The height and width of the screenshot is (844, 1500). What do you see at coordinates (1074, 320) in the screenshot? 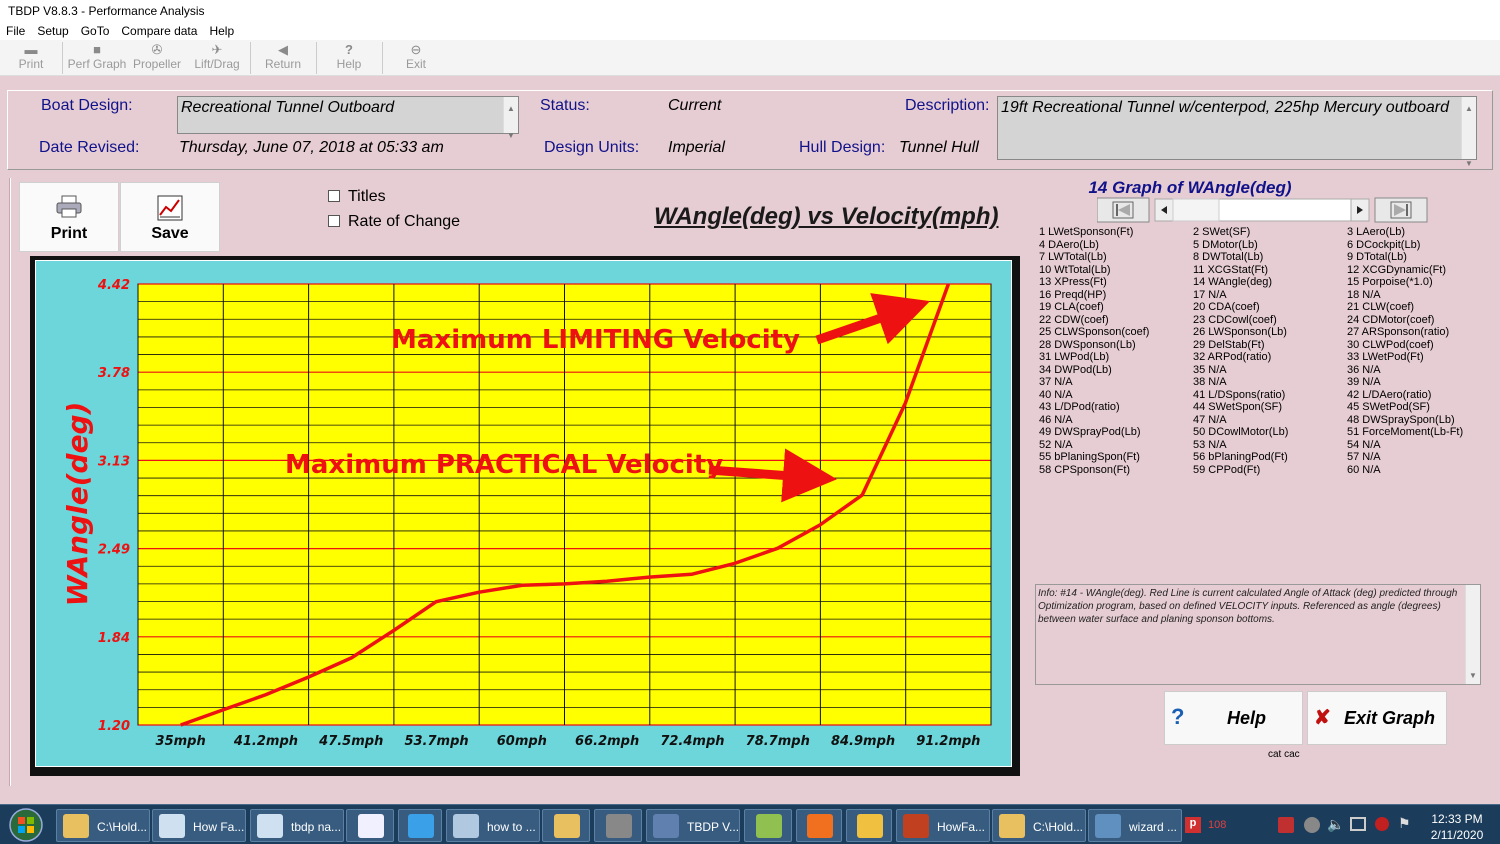
I see `variable-item: 22 CDW(coef)` at bounding box center [1074, 320].